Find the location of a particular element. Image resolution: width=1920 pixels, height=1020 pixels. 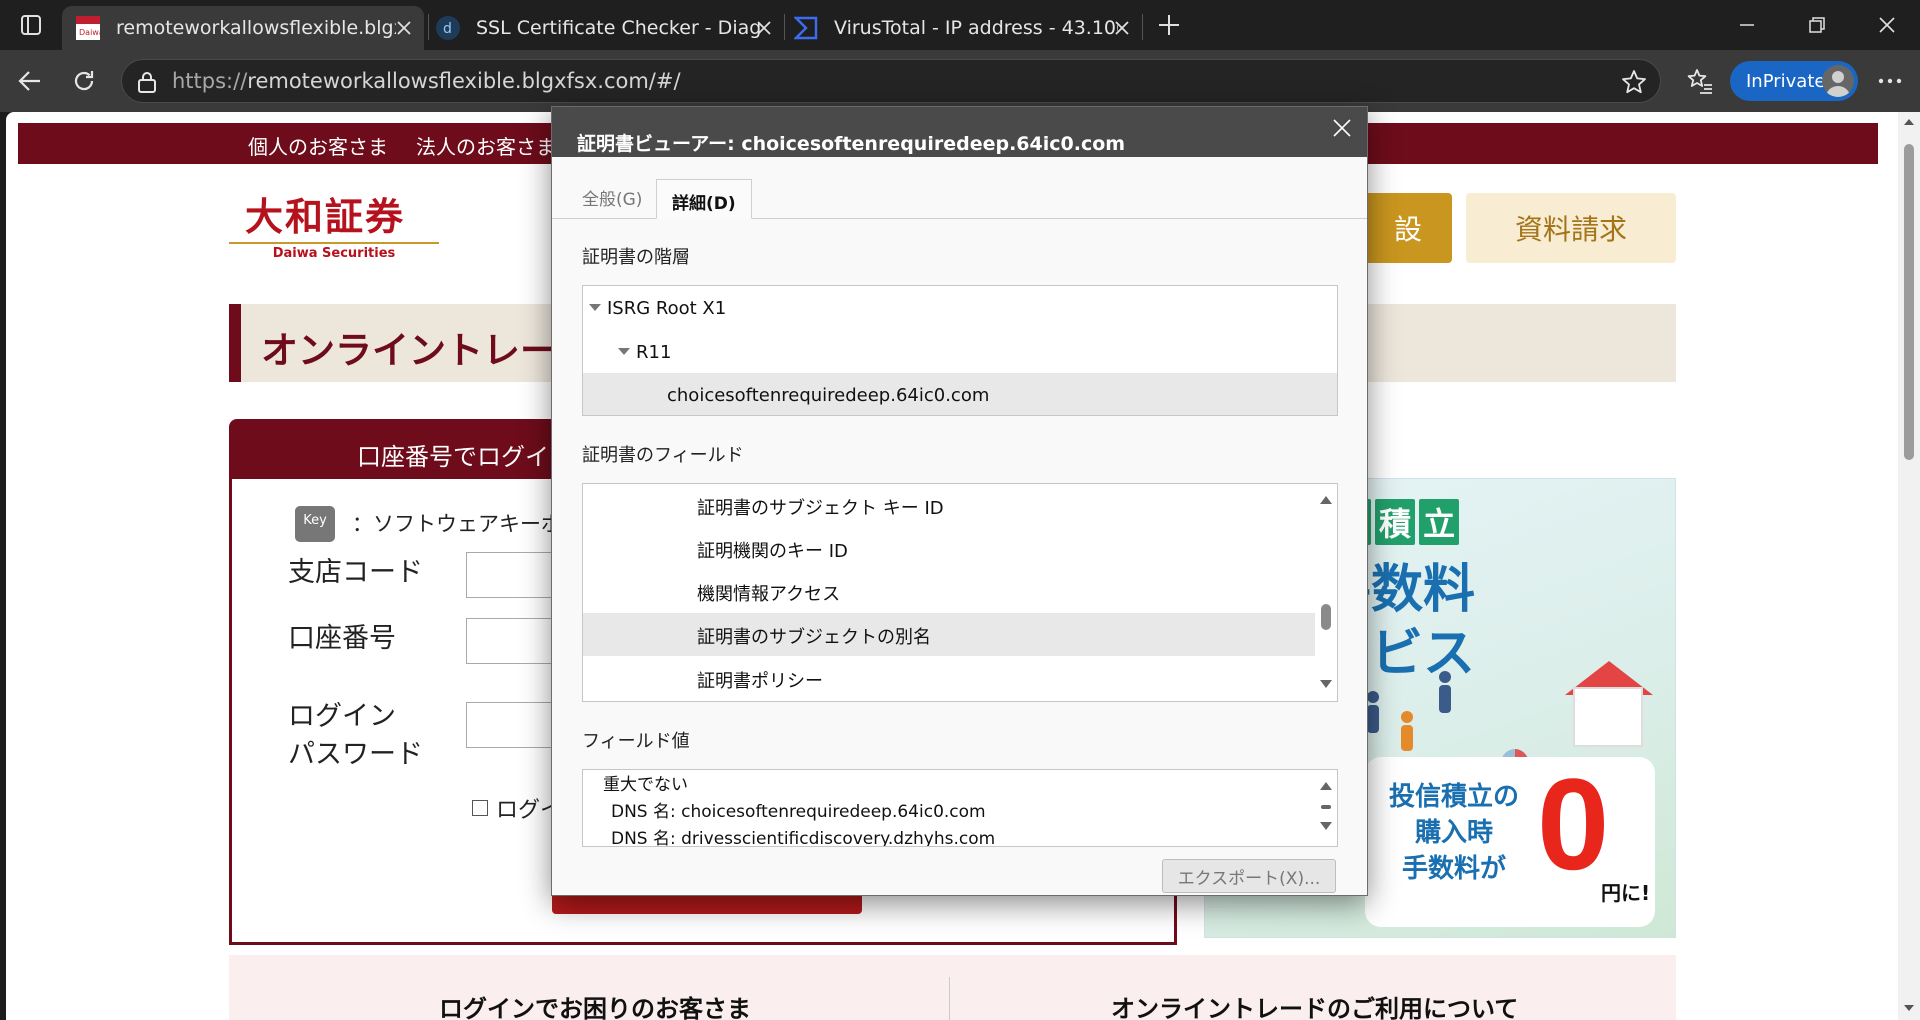

inprivate-badge: InPrivate is located at coordinates (1794, 81).